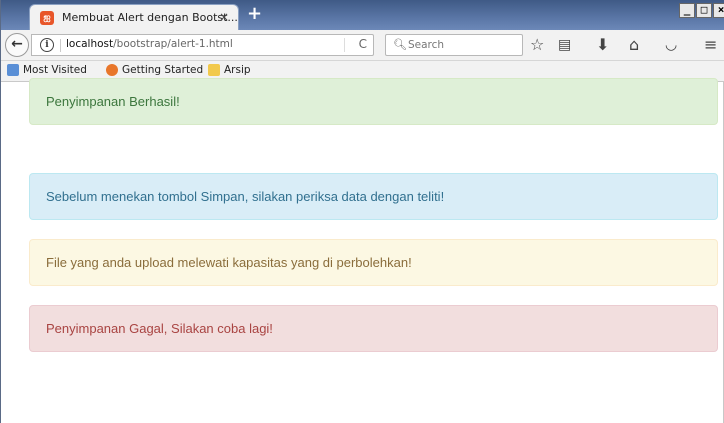  Describe the element at coordinates (454, 45) in the screenshot. I see `search-bar: 🔍︎ Search` at that location.